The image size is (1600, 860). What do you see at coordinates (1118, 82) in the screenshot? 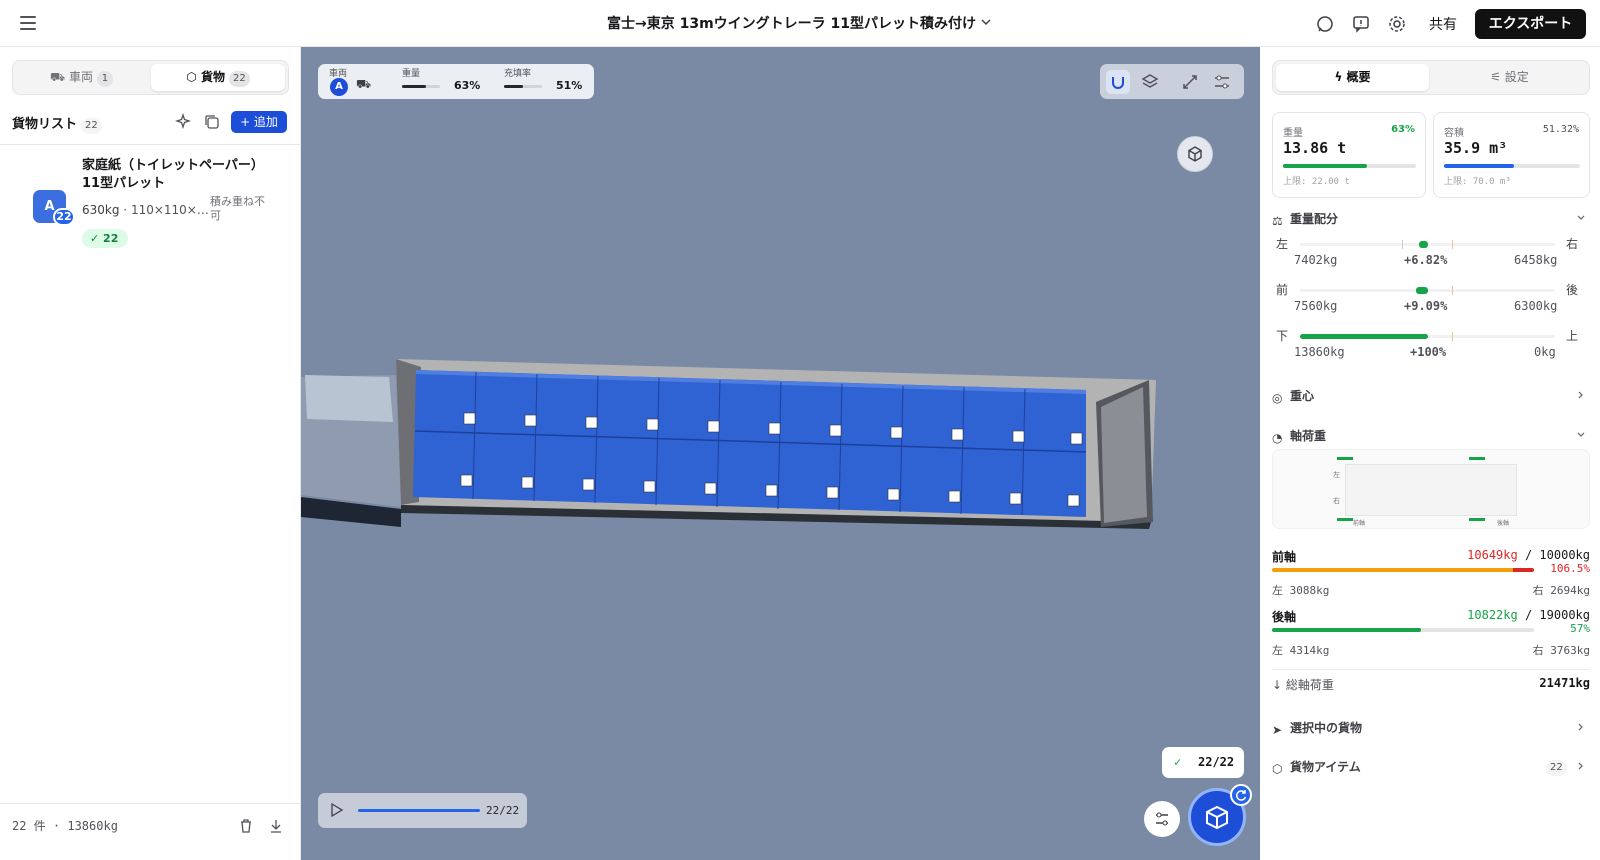
I see `magnet-icon` at bounding box center [1118, 82].